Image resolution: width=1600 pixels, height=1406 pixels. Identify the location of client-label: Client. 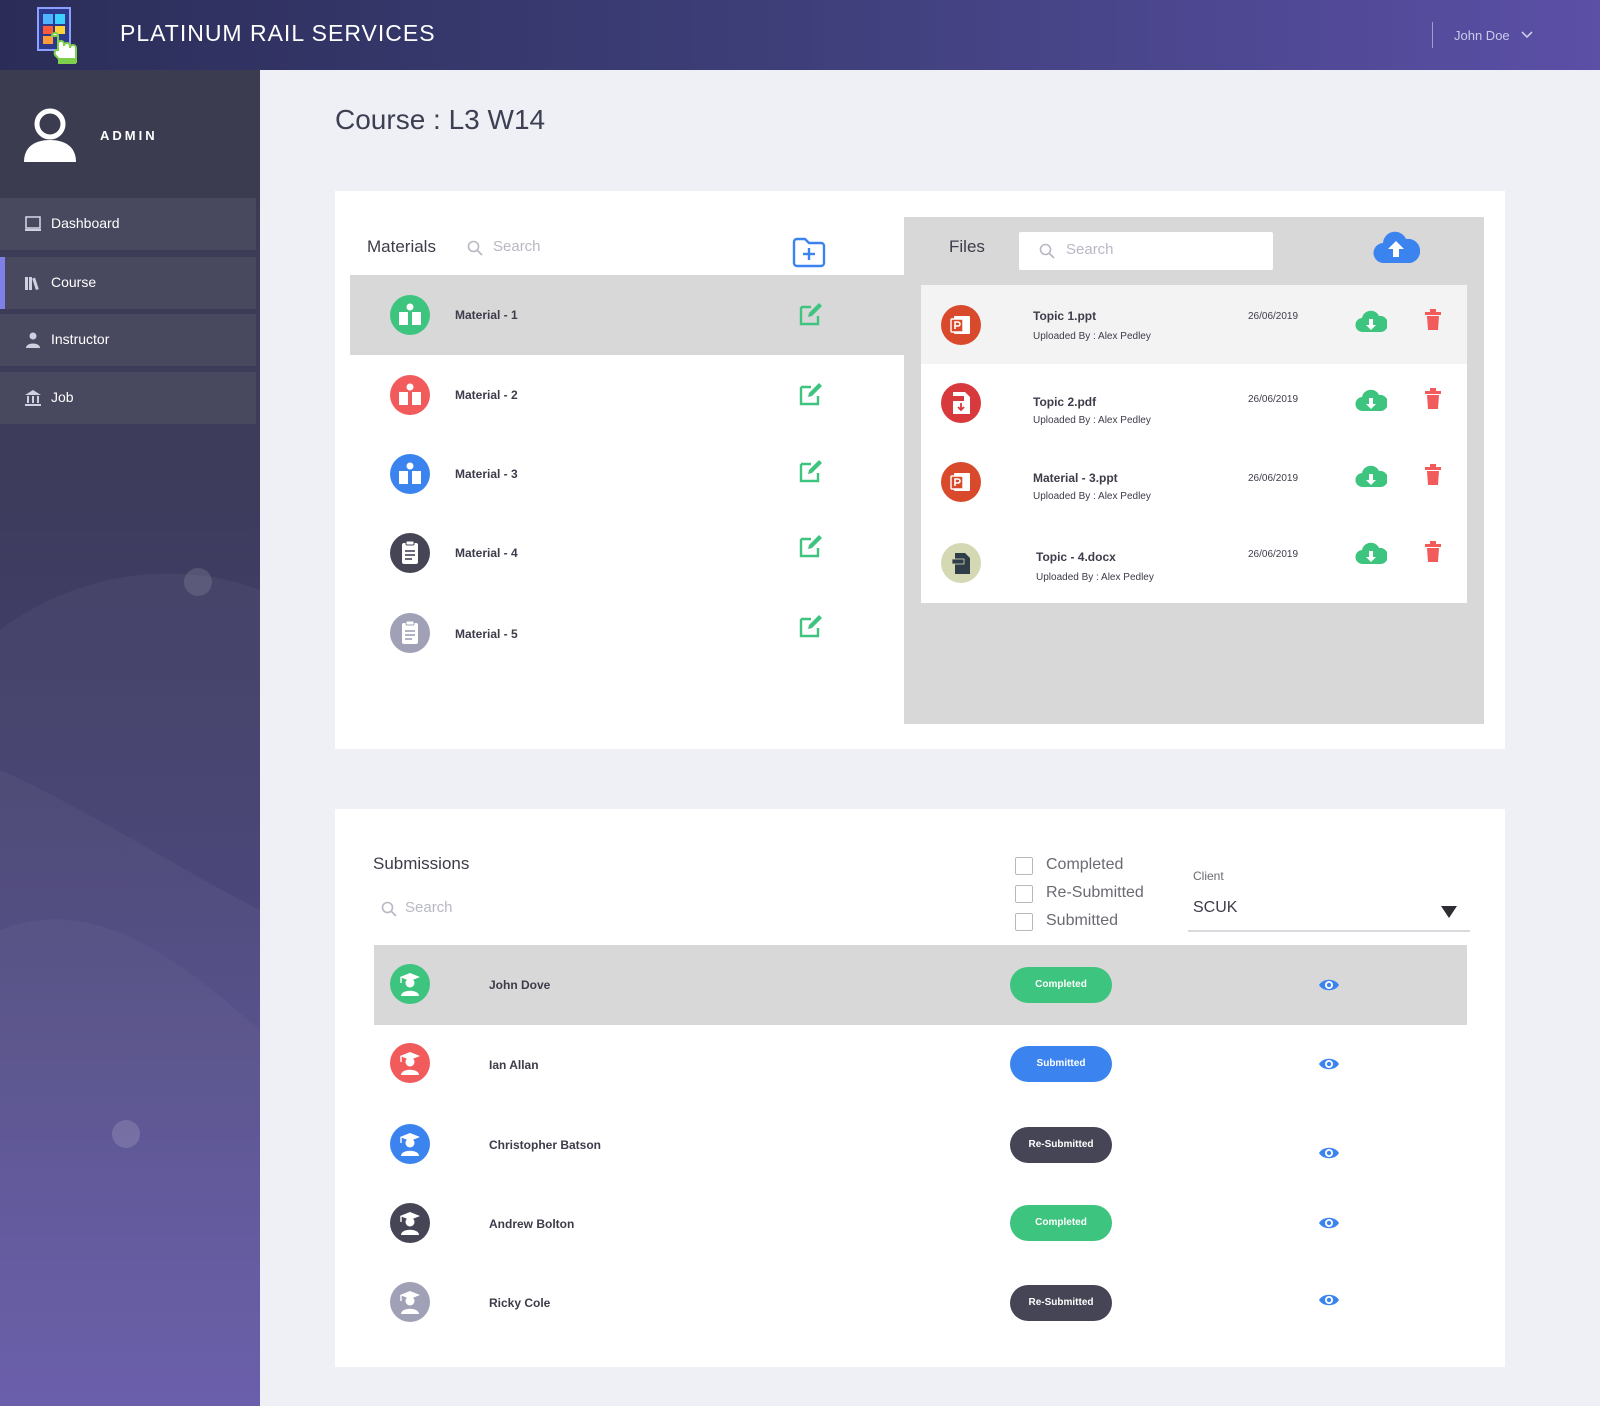
(1208, 876).